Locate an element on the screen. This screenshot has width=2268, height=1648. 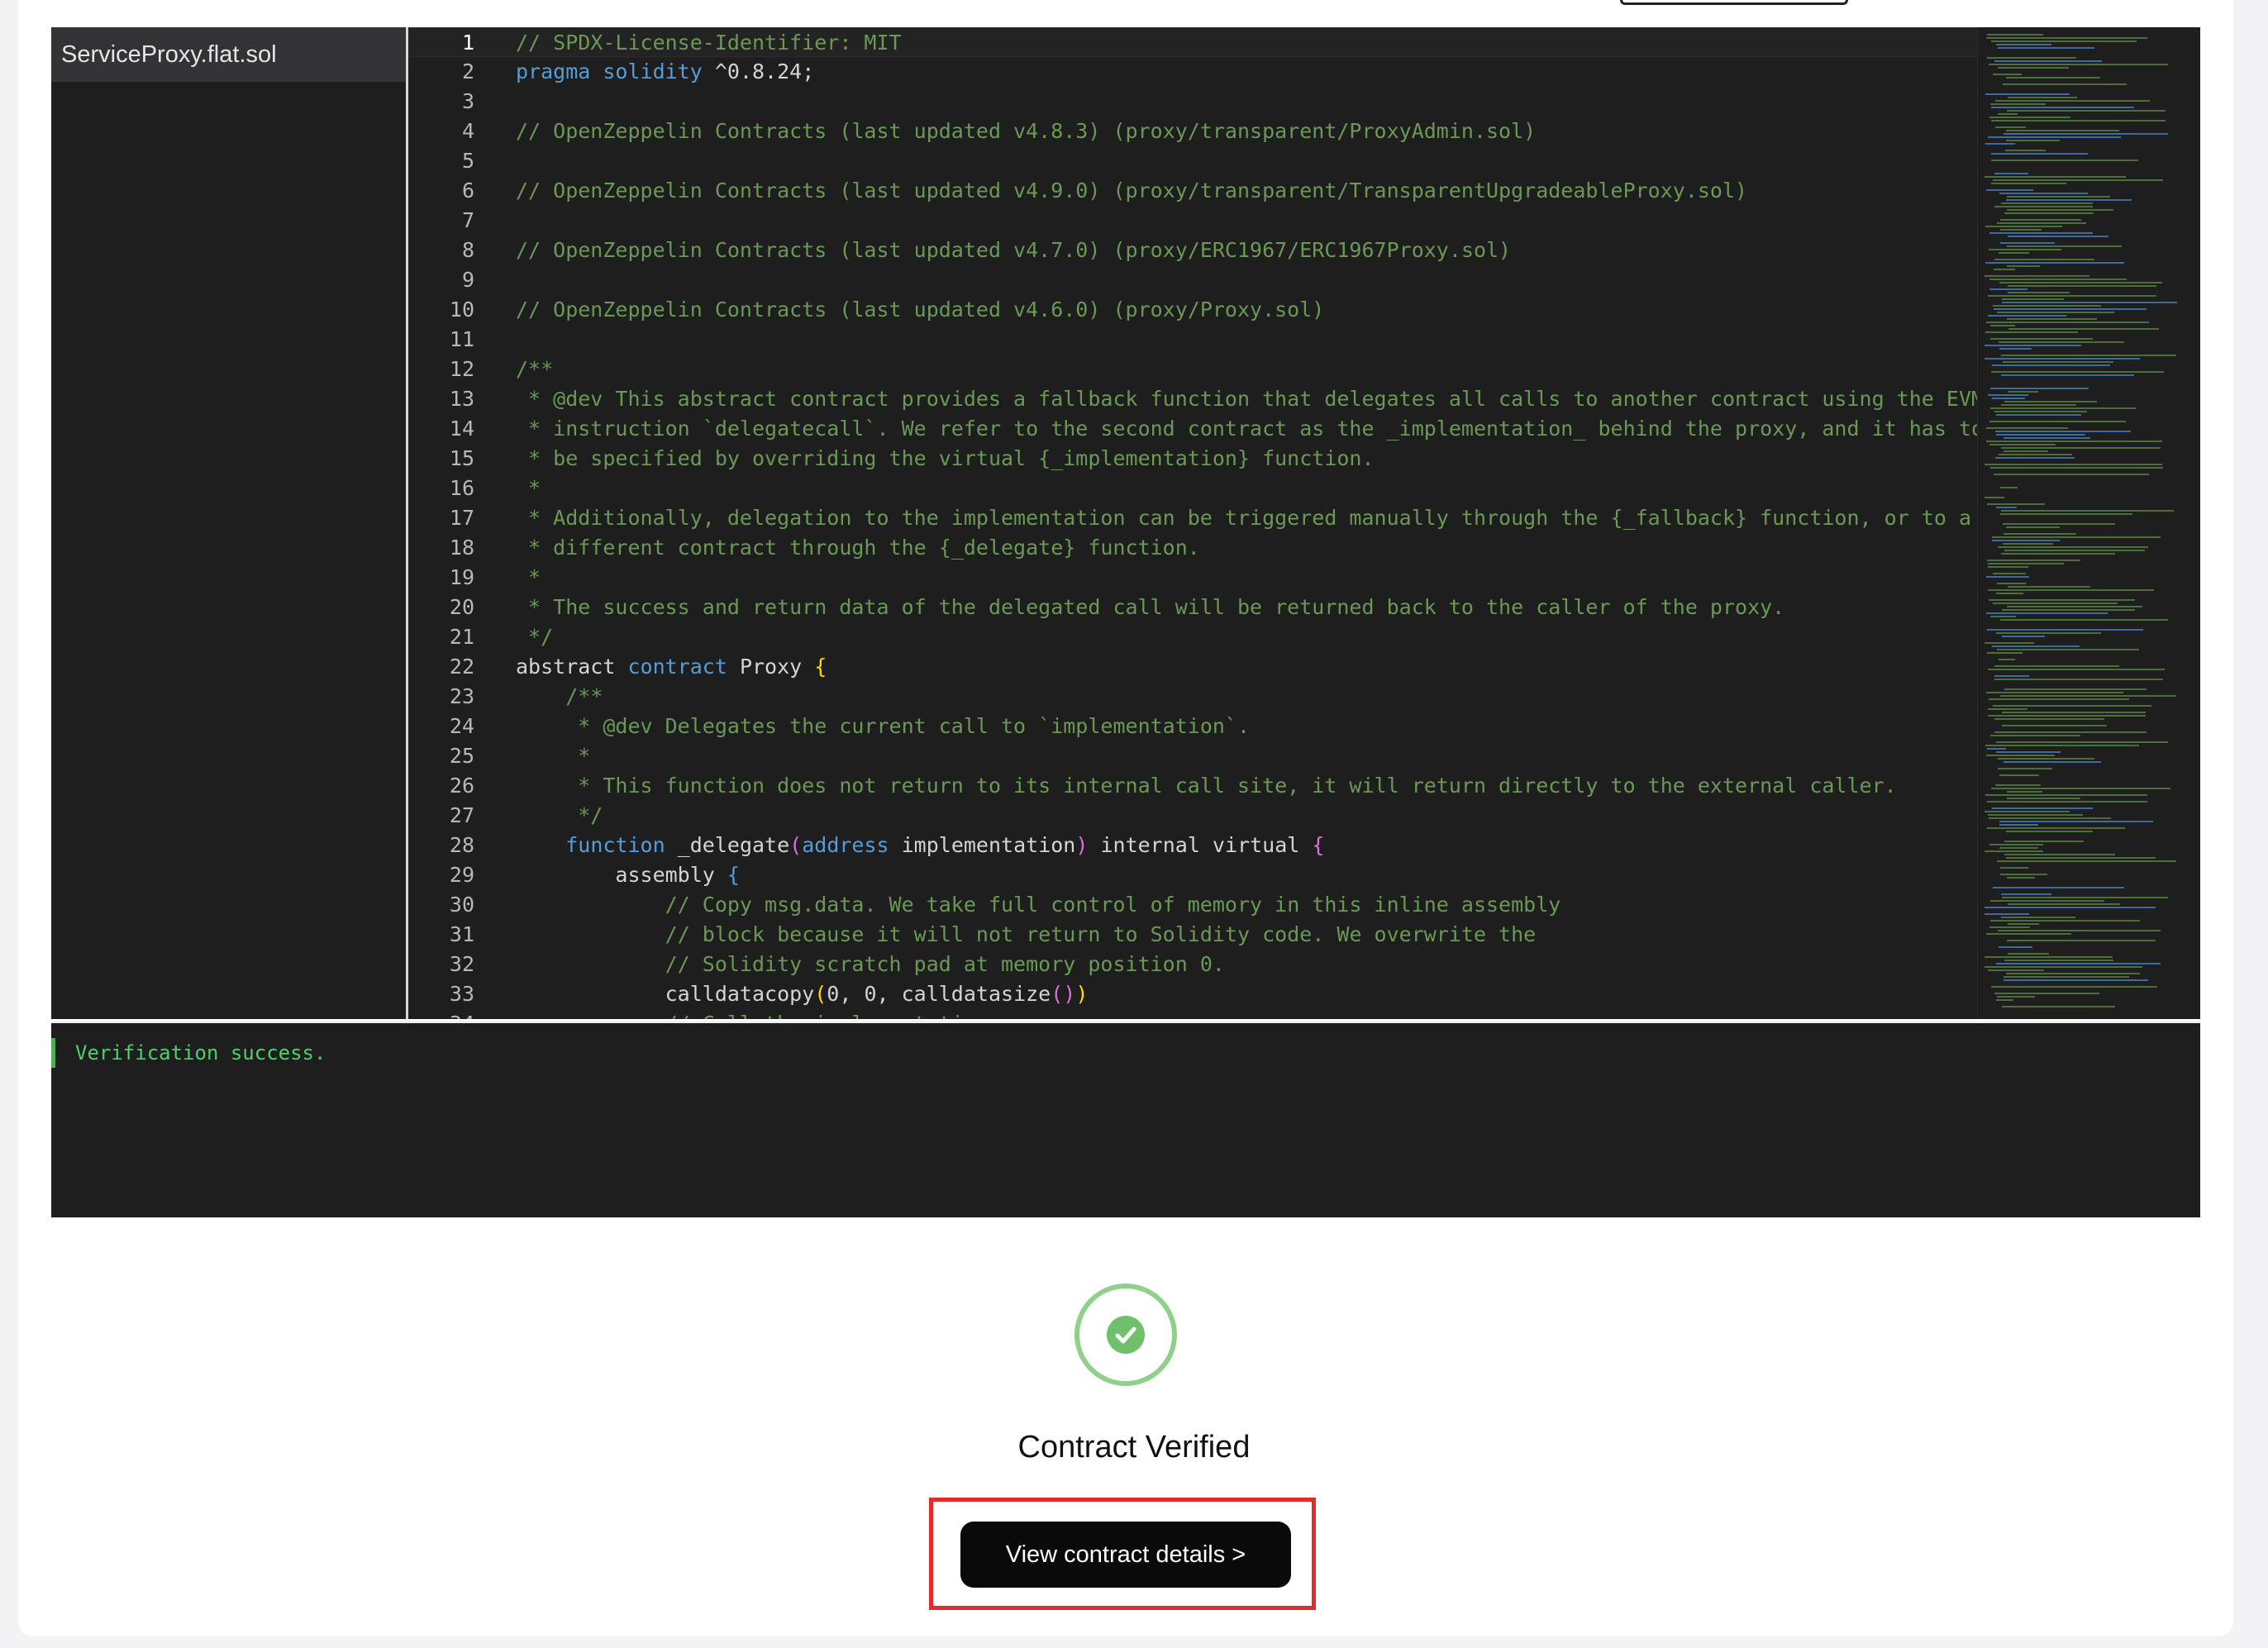
line-number: 32 is located at coordinates (462, 964).